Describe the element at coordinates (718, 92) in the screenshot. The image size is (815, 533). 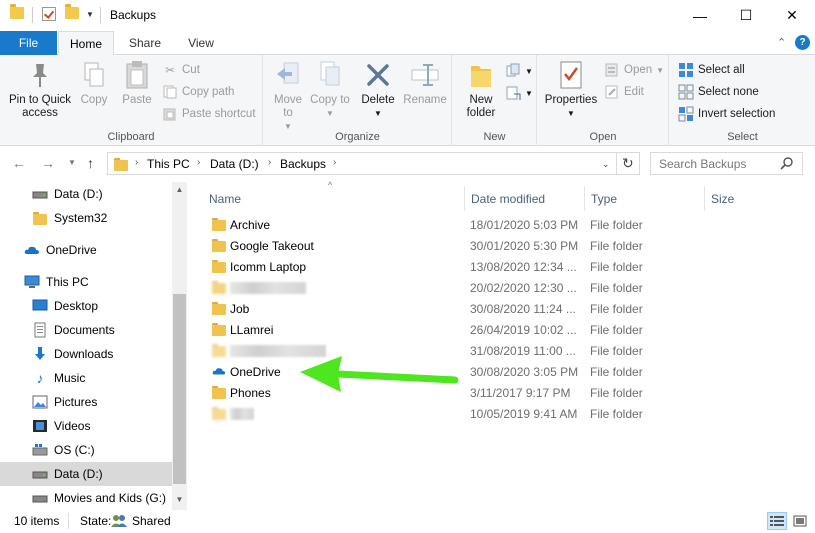
I see `select-none-button: Select none` at that location.